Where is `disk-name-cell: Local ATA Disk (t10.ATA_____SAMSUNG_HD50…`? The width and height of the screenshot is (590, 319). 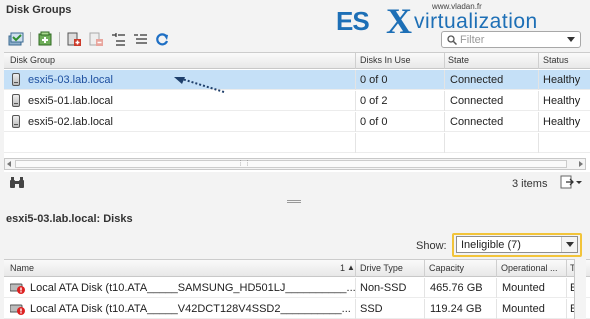 disk-name-cell: Local ATA Disk (t10.ATA_____SAMSUNG_HD50… is located at coordinates (193, 288).